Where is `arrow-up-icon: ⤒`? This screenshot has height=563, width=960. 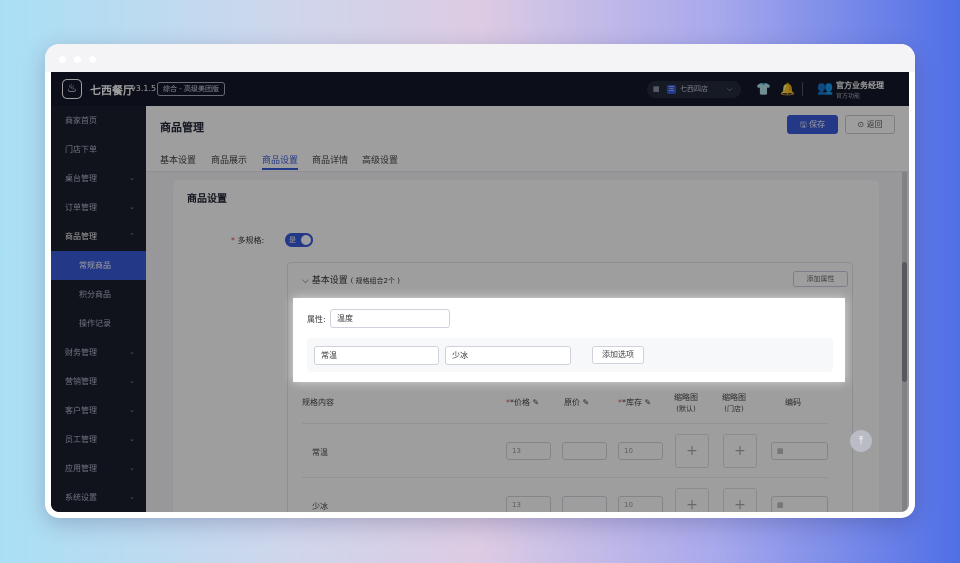
arrow-up-icon: ⤒ is located at coordinates (861, 440).